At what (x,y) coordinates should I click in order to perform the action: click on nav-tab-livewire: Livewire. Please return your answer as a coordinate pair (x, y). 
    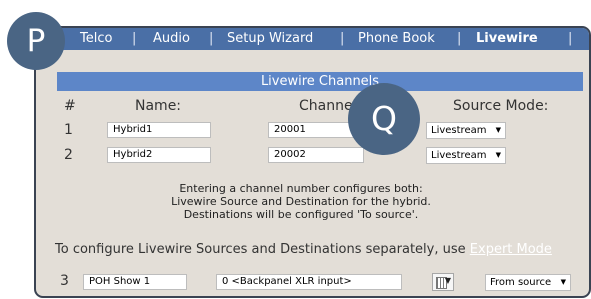
    Looking at the image, I should click on (507, 39).